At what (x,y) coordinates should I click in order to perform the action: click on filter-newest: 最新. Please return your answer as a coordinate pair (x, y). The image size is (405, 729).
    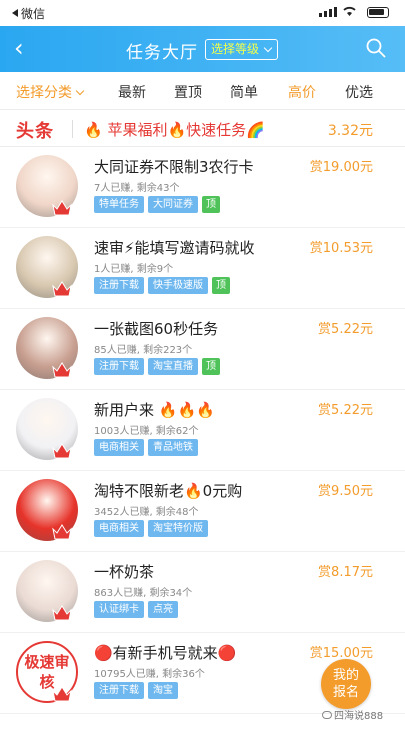
    Looking at the image, I should click on (132, 92).